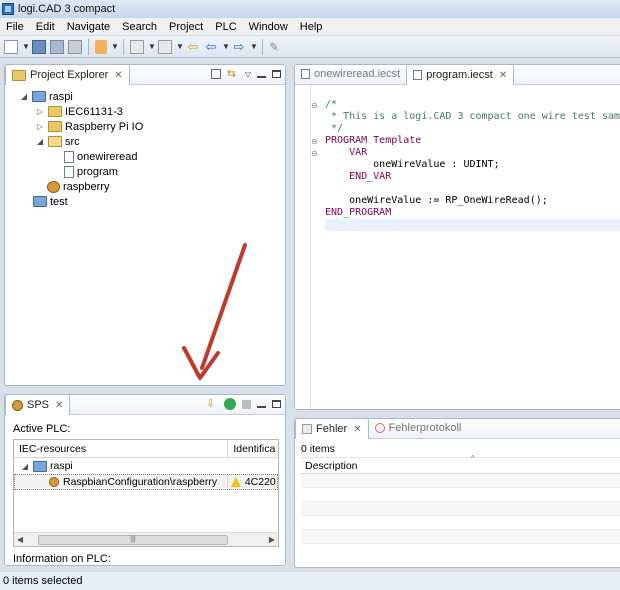 This screenshot has width=620, height=590. Describe the element at coordinates (152, 47) in the screenshot. I see `external-tools-dropdown-icon: ▼` at that location.